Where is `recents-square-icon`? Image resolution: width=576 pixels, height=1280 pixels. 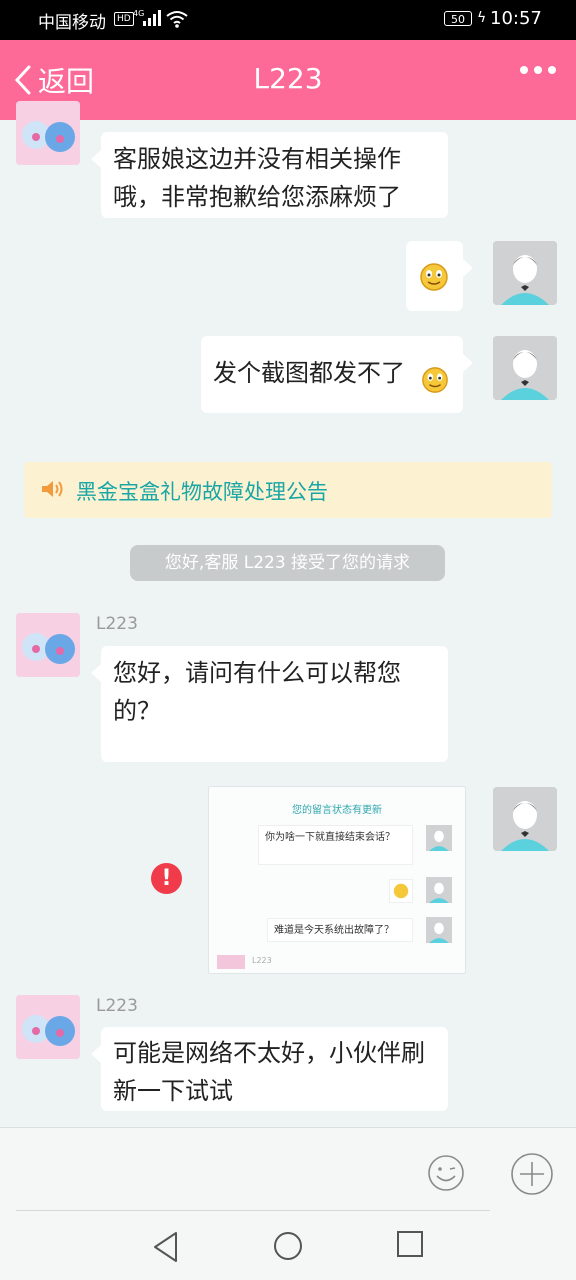 recents-square-icon is located at coordinates (410, 1244).